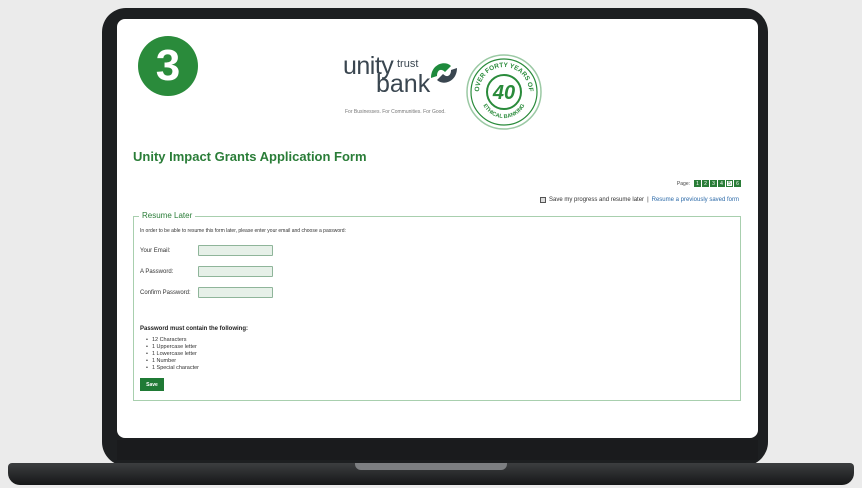  I want to click on resume-saved-form-link: Resume a previously saved form, so click(695, 200).